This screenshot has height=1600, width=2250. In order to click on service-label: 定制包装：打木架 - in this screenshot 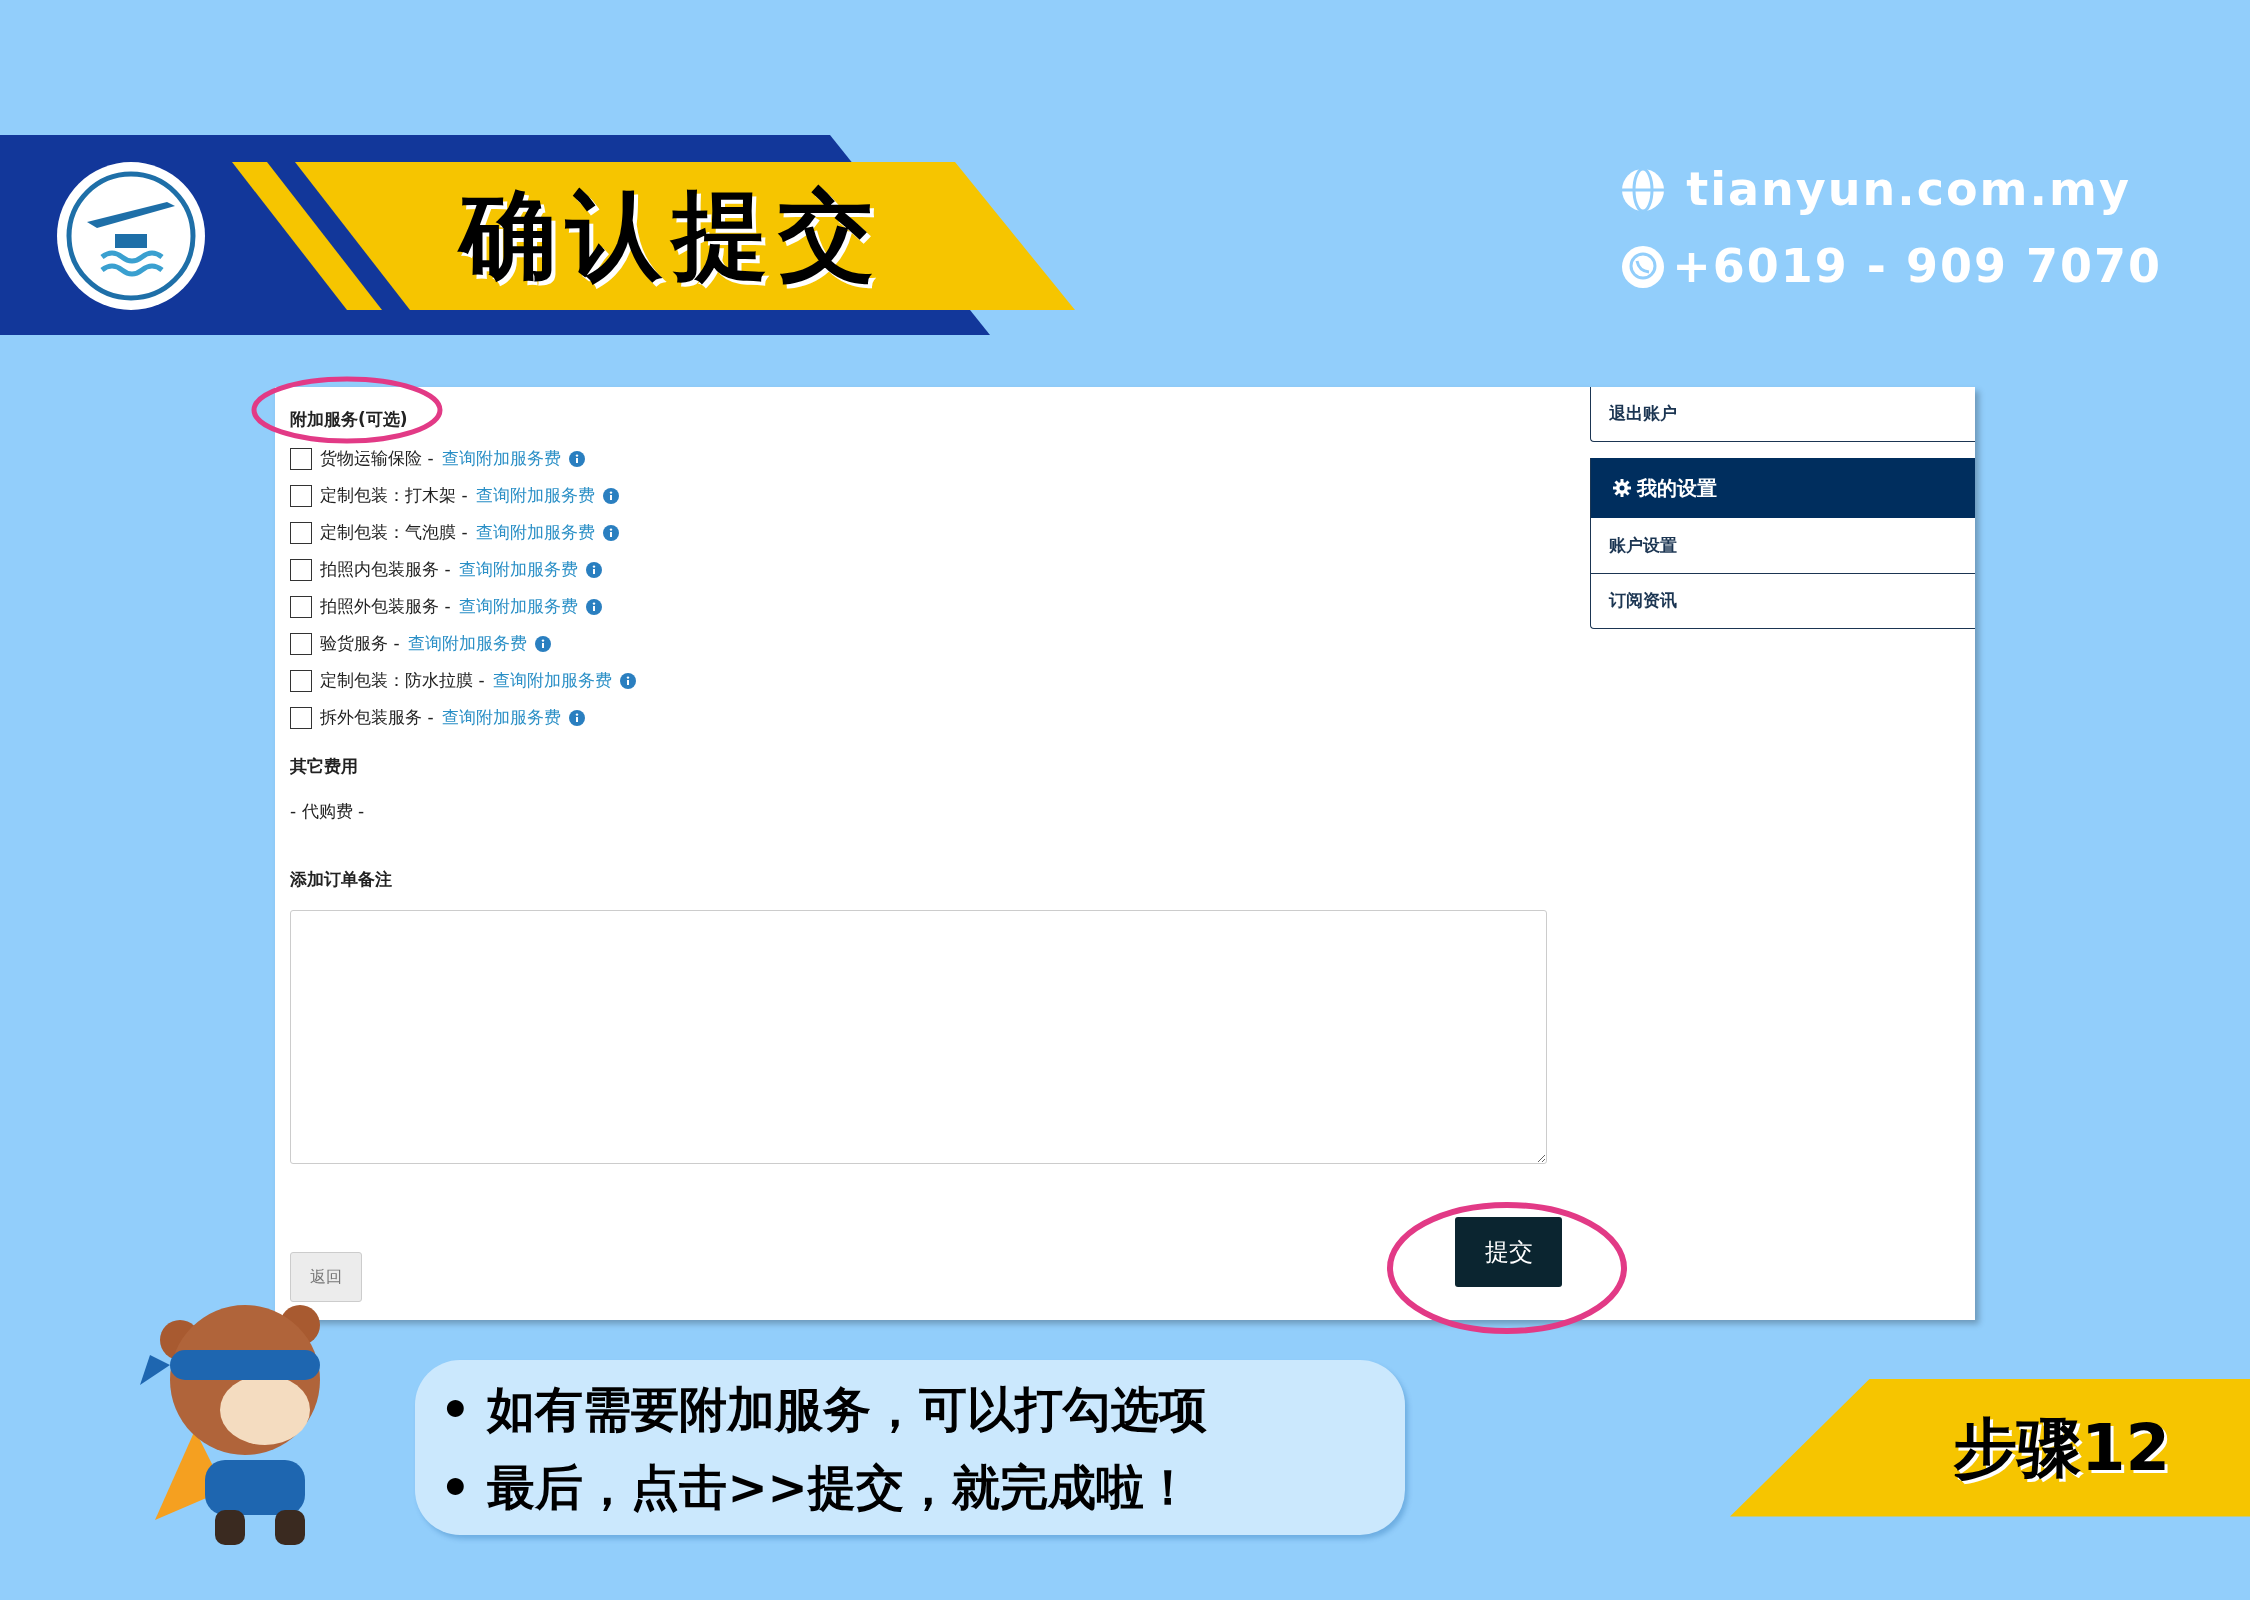, I will do `click(394, 495)`.